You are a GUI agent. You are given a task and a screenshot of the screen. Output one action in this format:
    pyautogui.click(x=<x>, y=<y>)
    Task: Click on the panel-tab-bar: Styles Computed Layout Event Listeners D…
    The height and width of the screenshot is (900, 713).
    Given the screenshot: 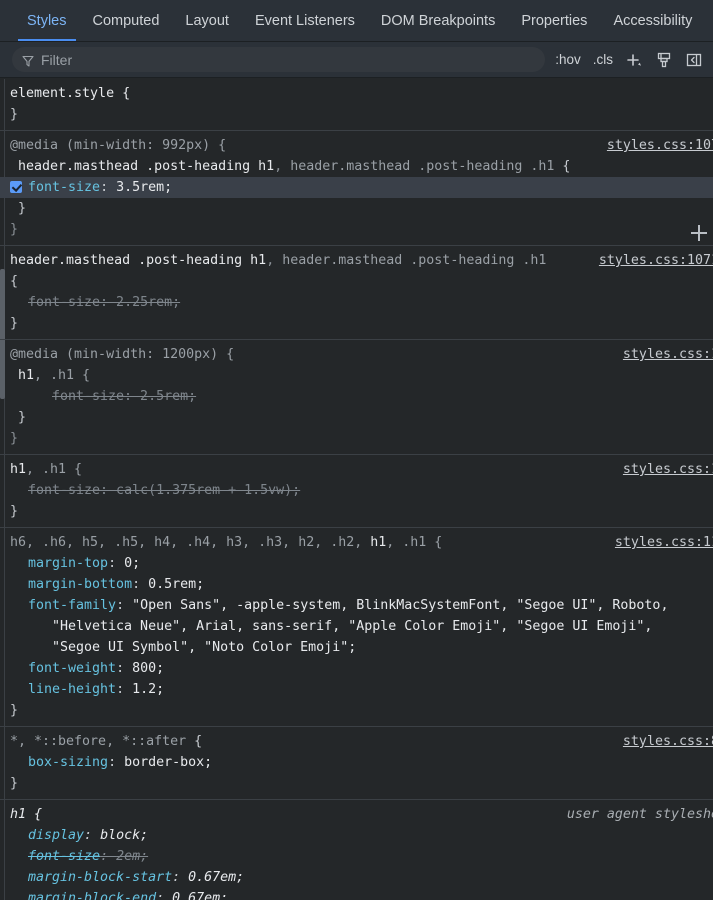 What is the action you would take?
    pyautogui.click(x=356, y=21)
    